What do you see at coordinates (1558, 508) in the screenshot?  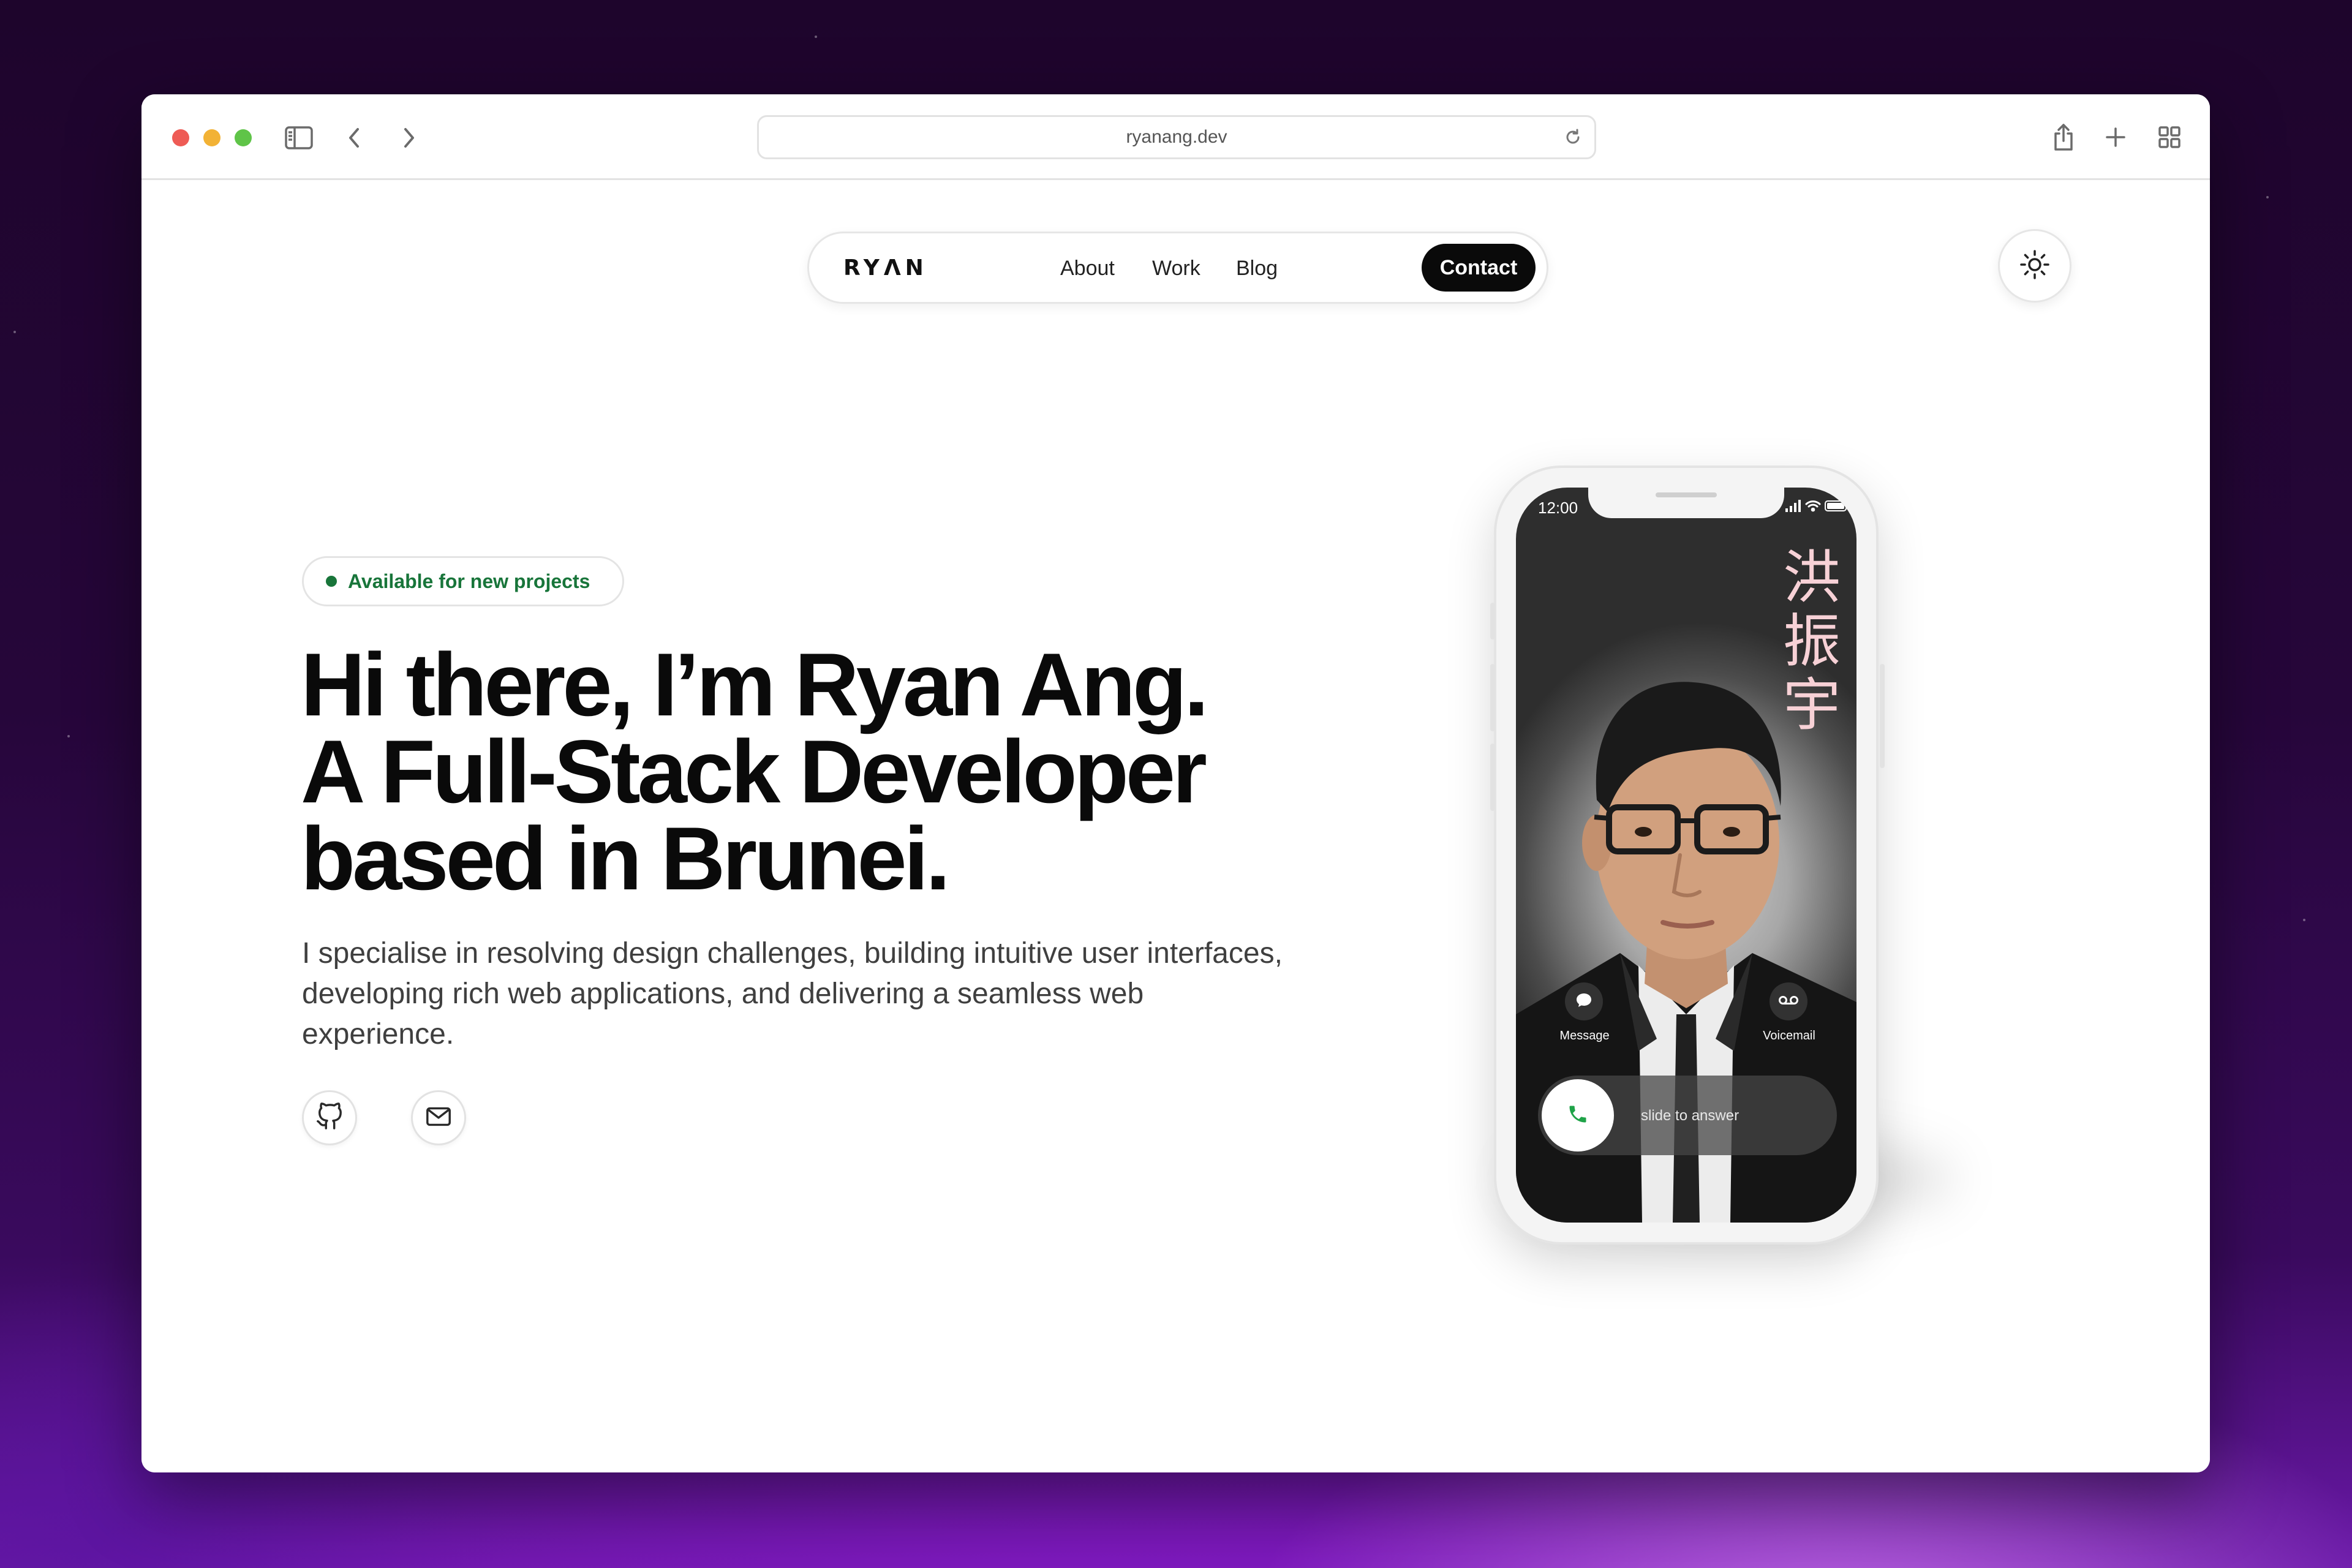 I see `status-bar-time: 12:00` at bounding box center [1558, 508].